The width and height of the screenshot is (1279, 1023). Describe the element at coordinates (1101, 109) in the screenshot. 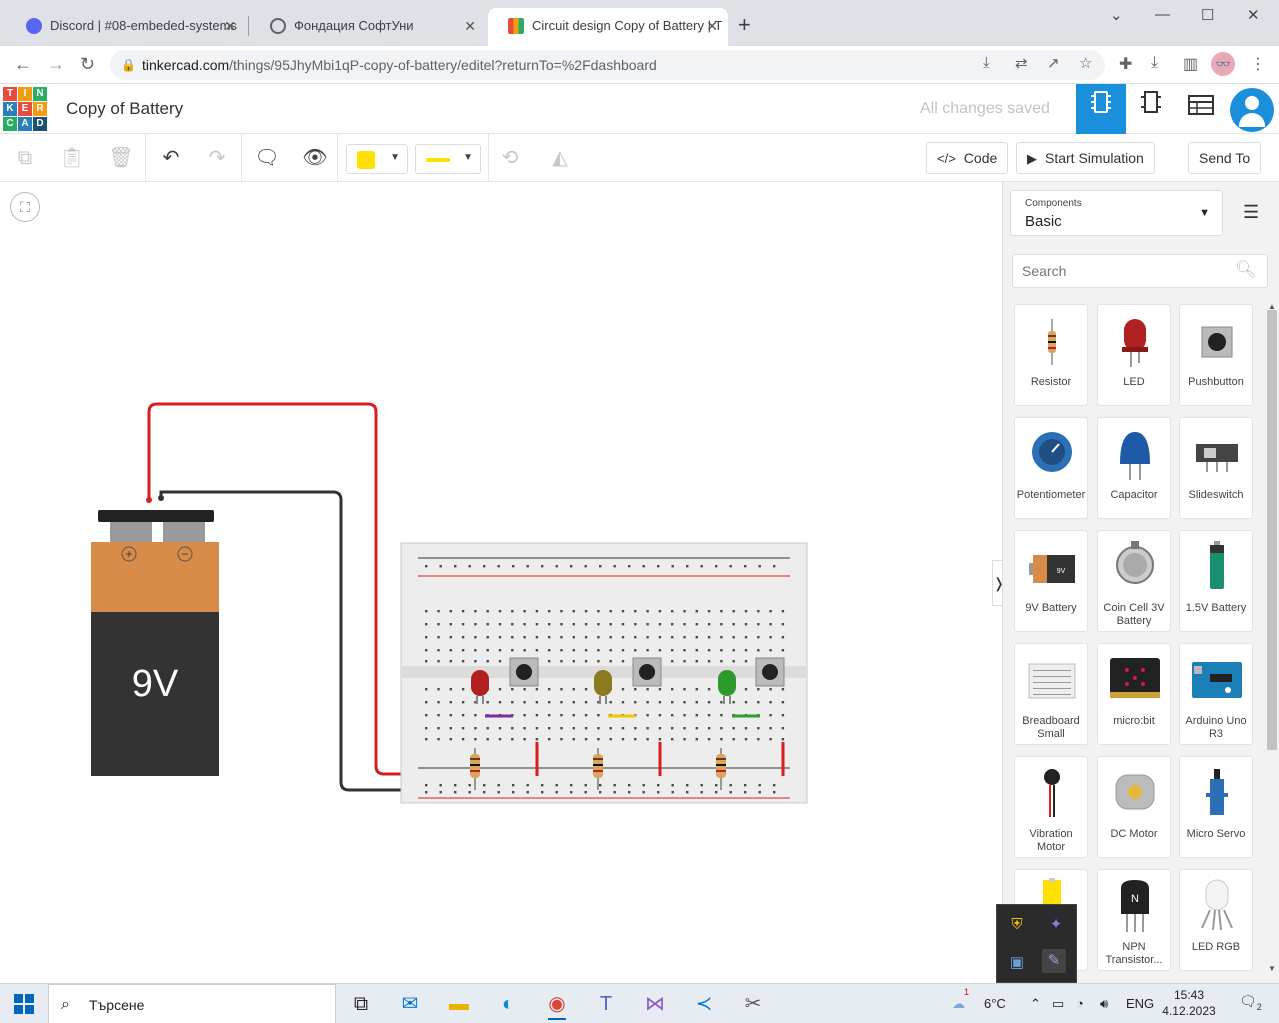

I see `circuit-view-button` at that location.